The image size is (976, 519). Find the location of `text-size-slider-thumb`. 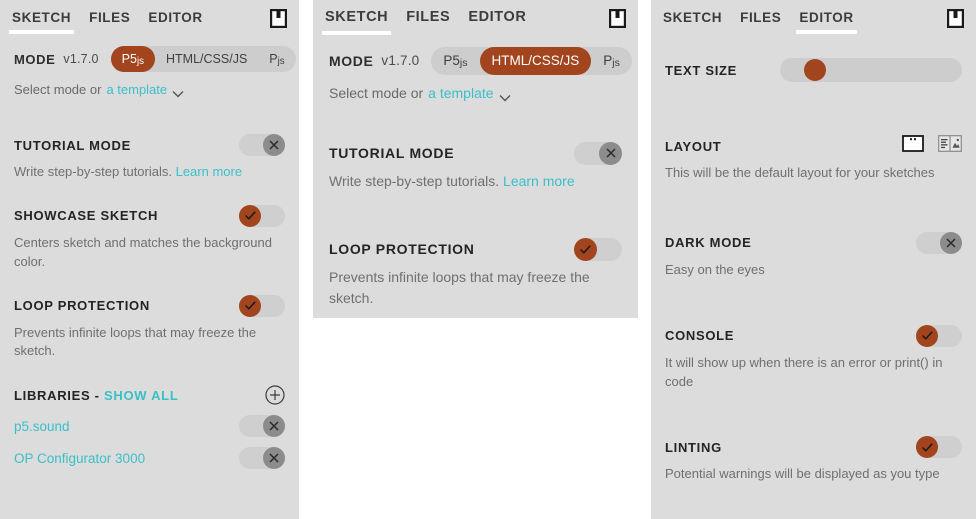

text-size-slider-thumb is located at coordinates (815, 70).